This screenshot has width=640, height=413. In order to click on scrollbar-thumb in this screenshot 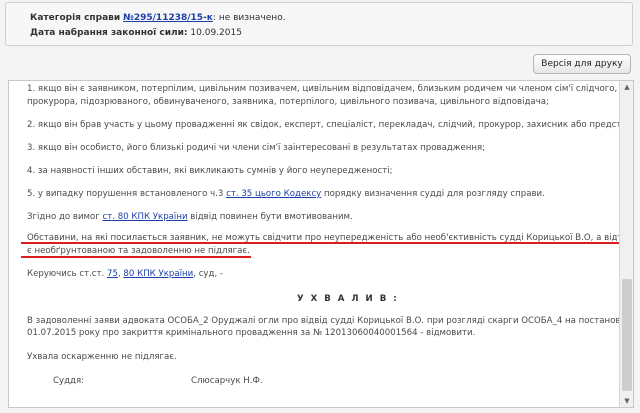, I will do `click(627, 335)`.